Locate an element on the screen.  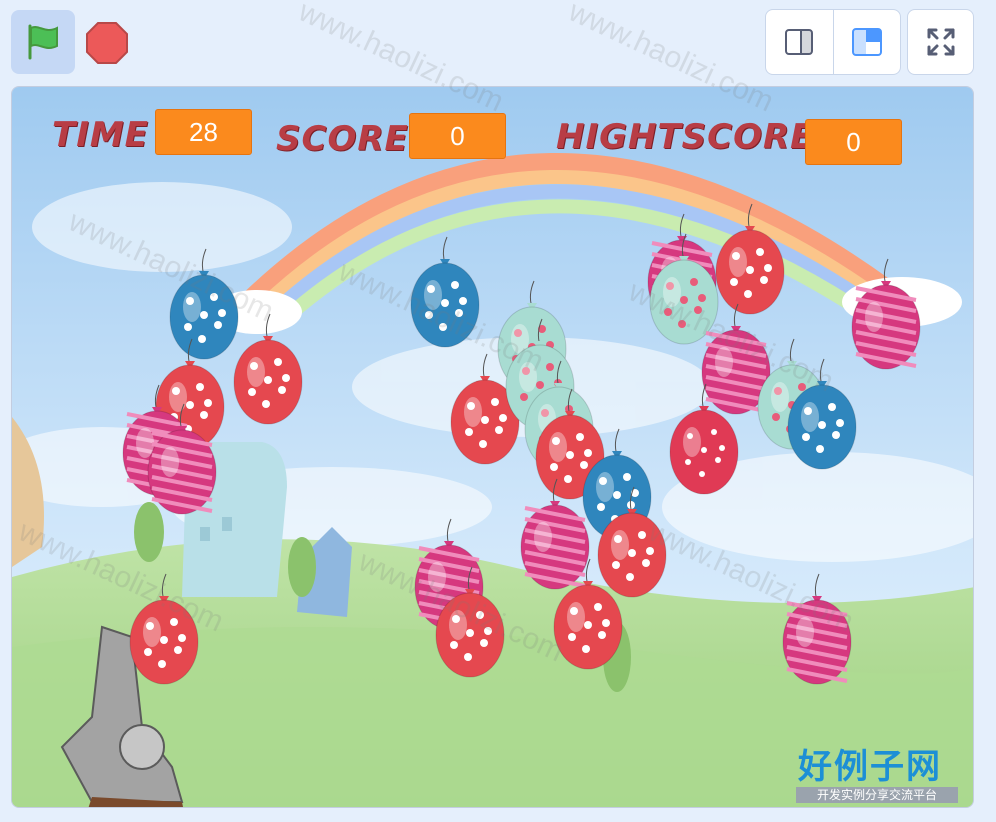
normal-stage-button is located at coordinates (866, 42).